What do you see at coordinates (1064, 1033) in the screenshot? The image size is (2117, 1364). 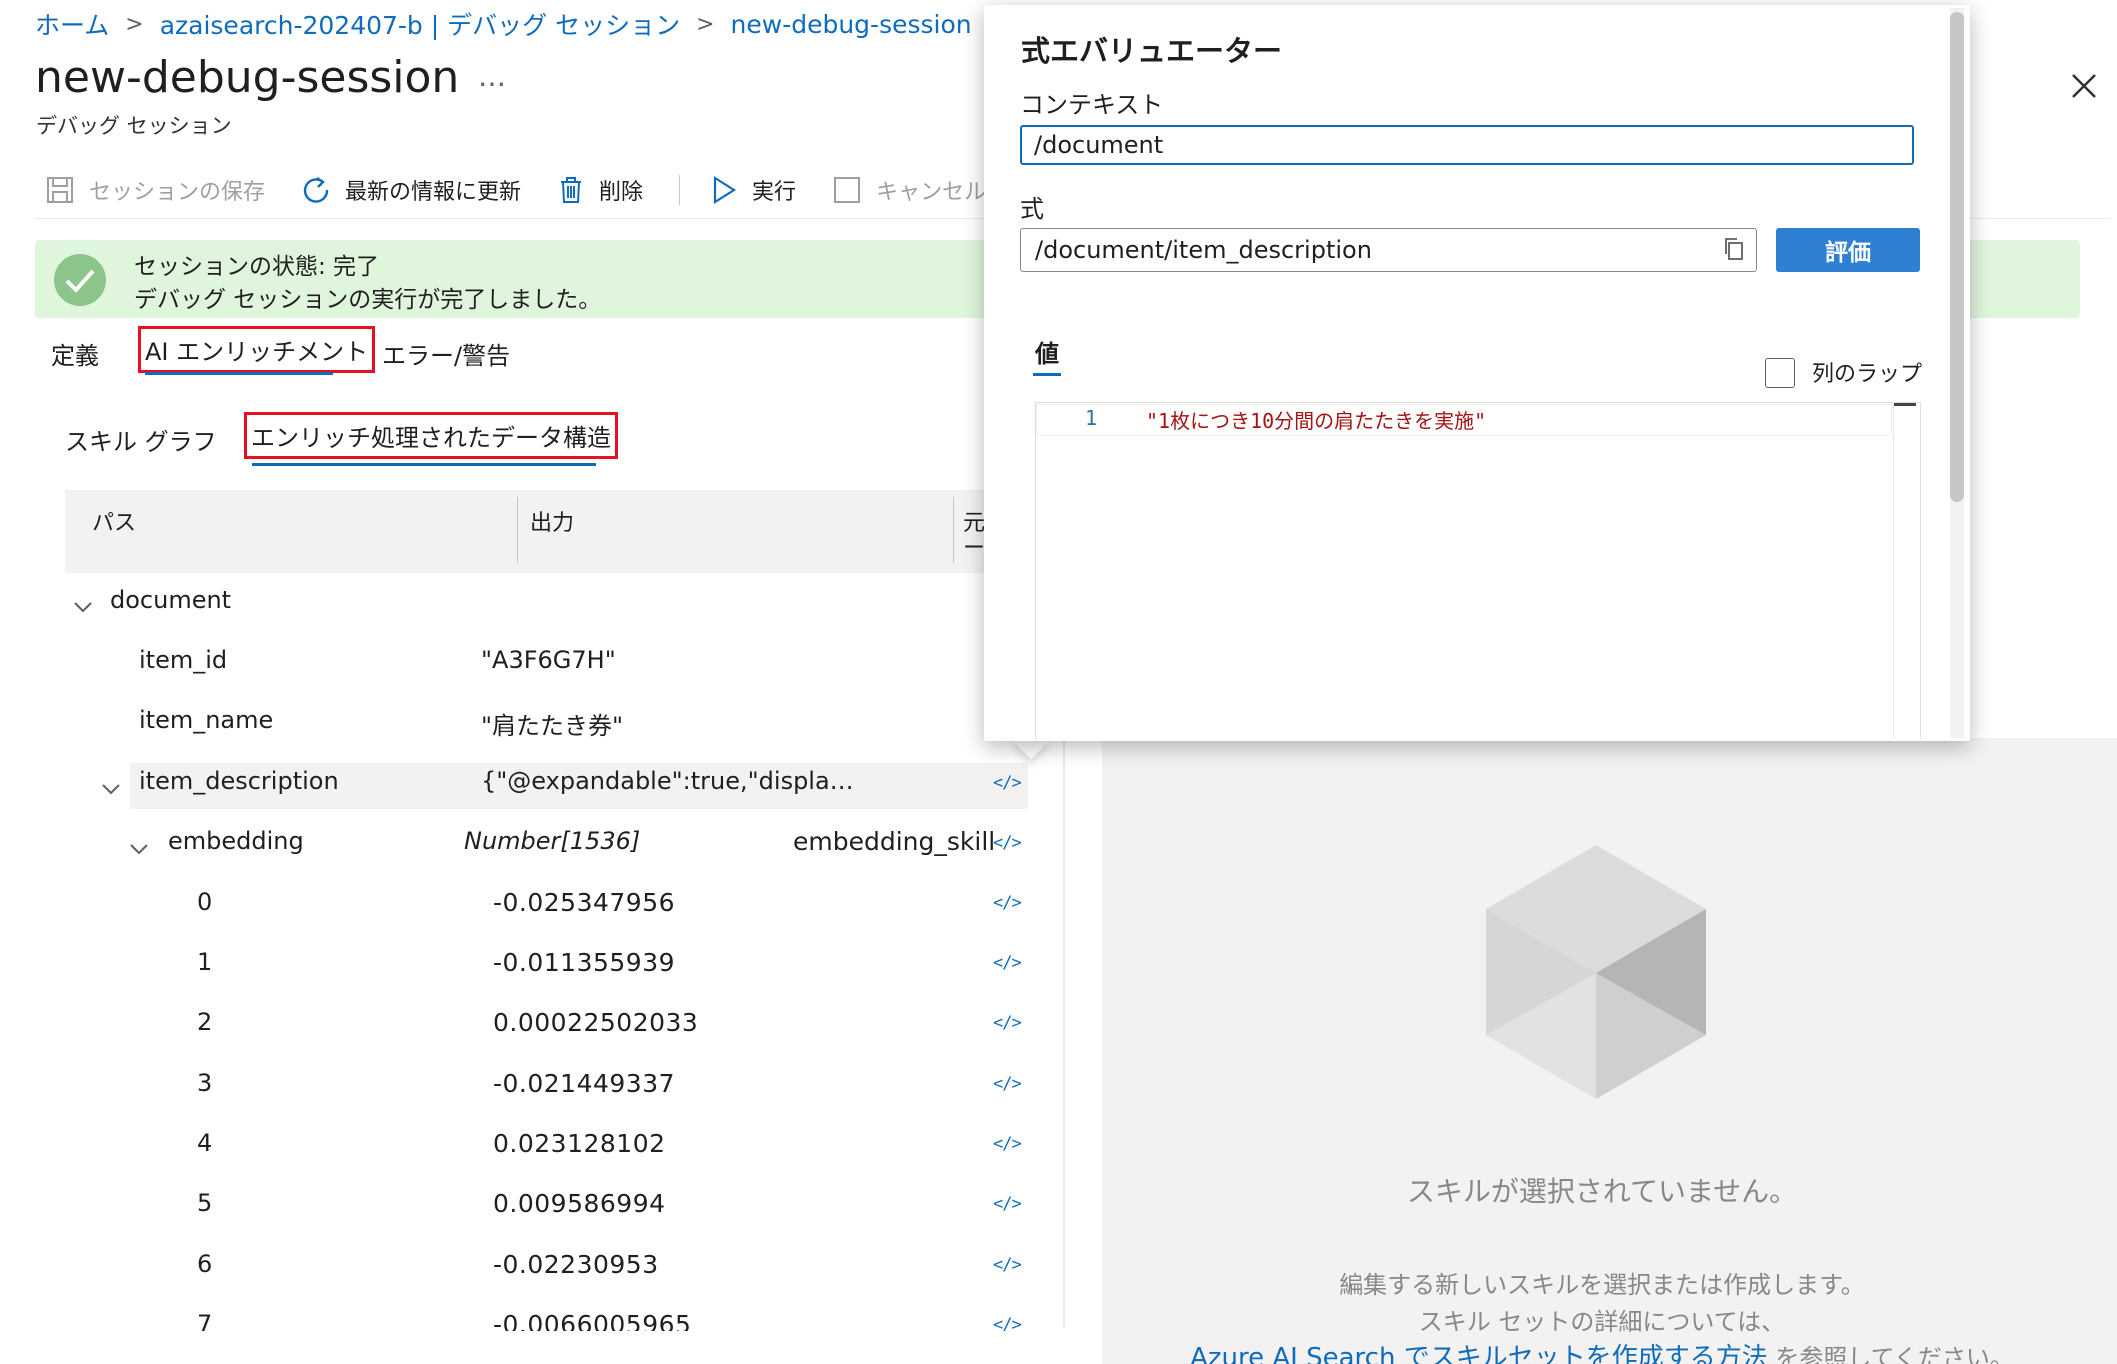 I see `pane-splitter` at bounding box center [1064, 1033].